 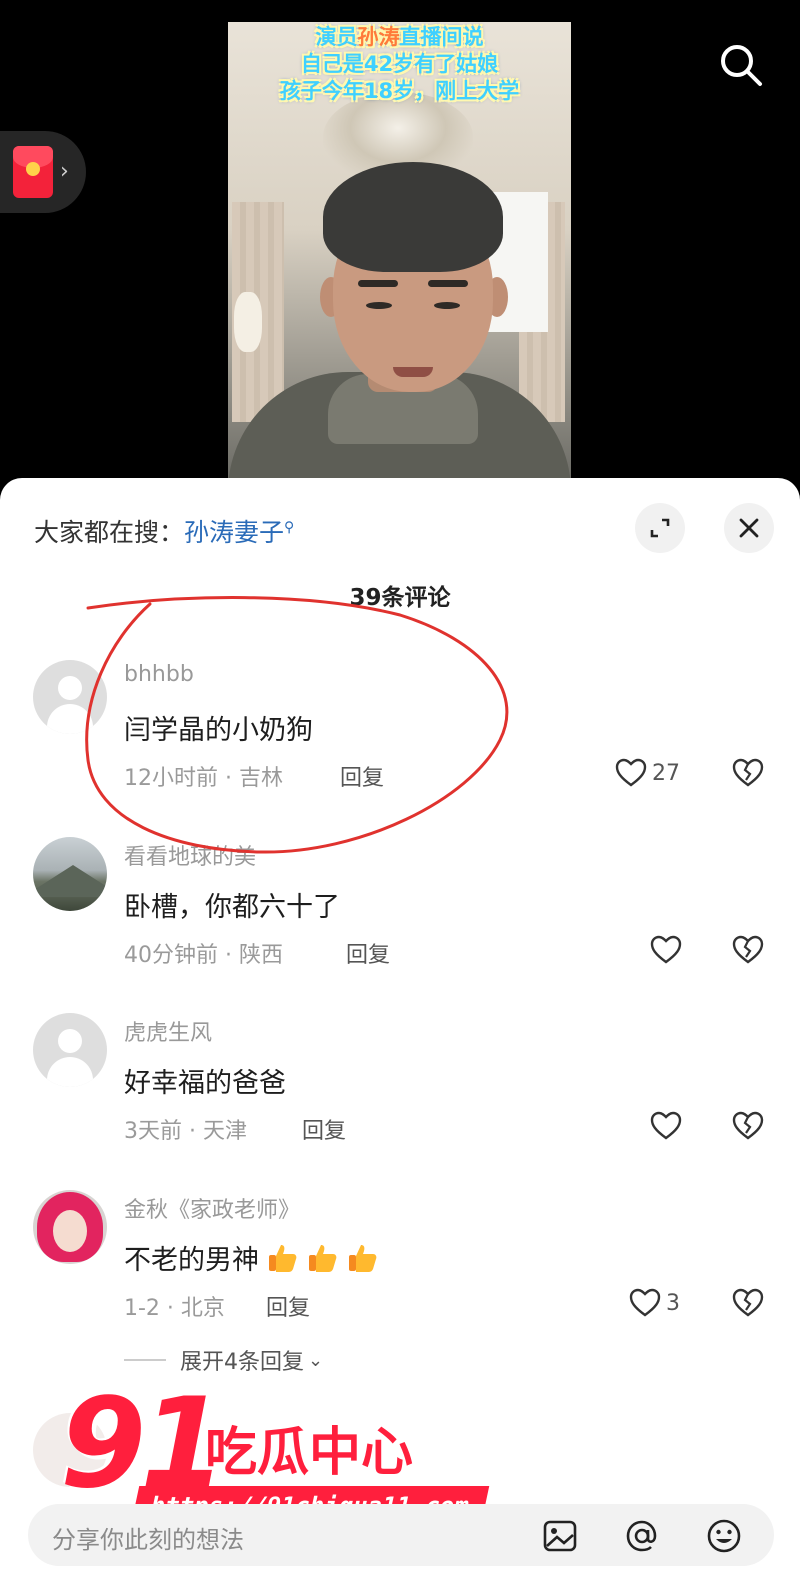 I want to click on watermark-logo-text: 吃瓜中心, so click(x=309, y=1453).